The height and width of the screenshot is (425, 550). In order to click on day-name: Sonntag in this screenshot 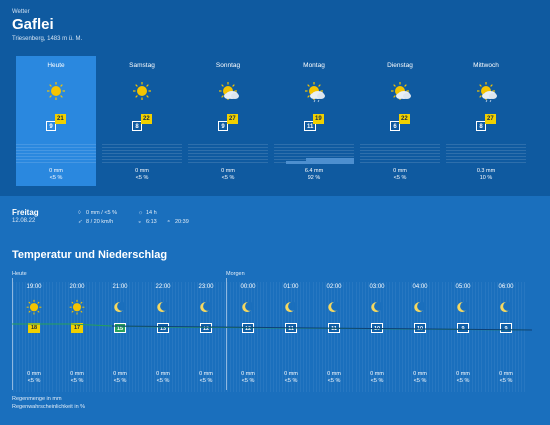, I will do `click(228, 65)`.